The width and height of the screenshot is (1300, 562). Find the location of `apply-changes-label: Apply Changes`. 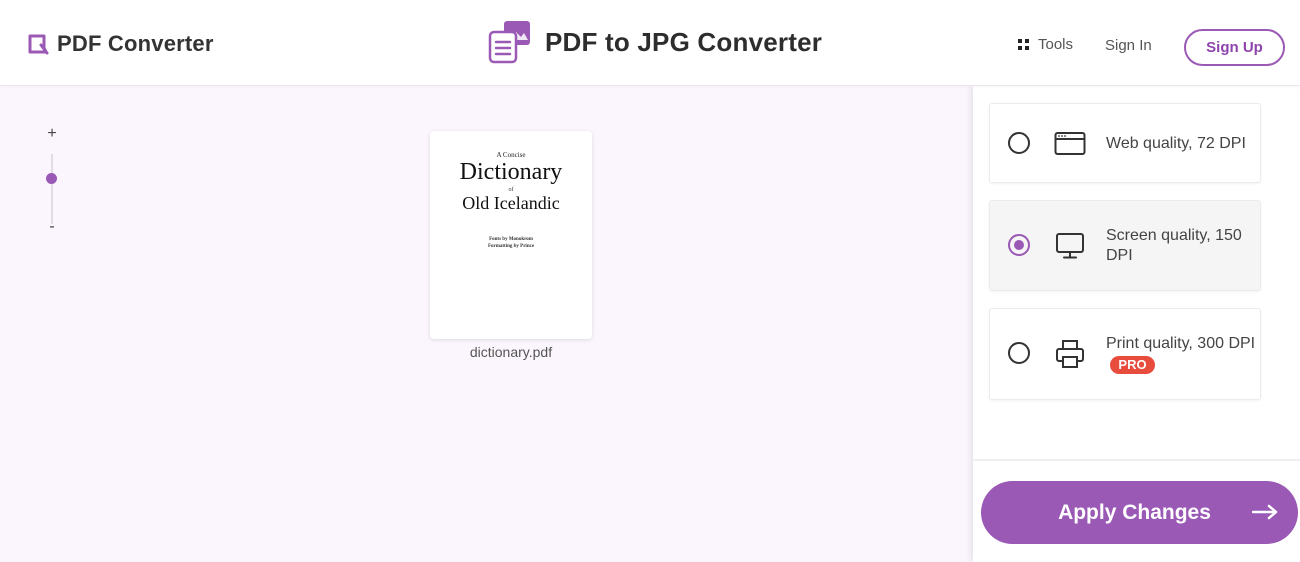

apply-changes-label: Apply Changes is located at coordinates (1134, 512).